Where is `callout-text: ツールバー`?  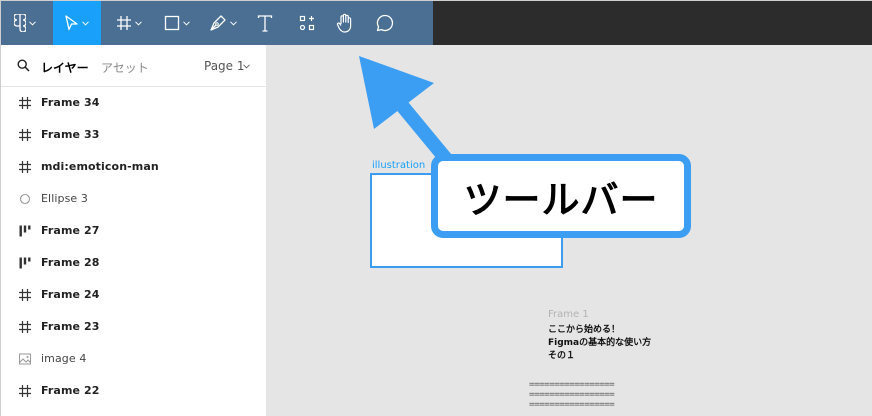
callout-text: ツールバー is located at coordinates (561, 199).